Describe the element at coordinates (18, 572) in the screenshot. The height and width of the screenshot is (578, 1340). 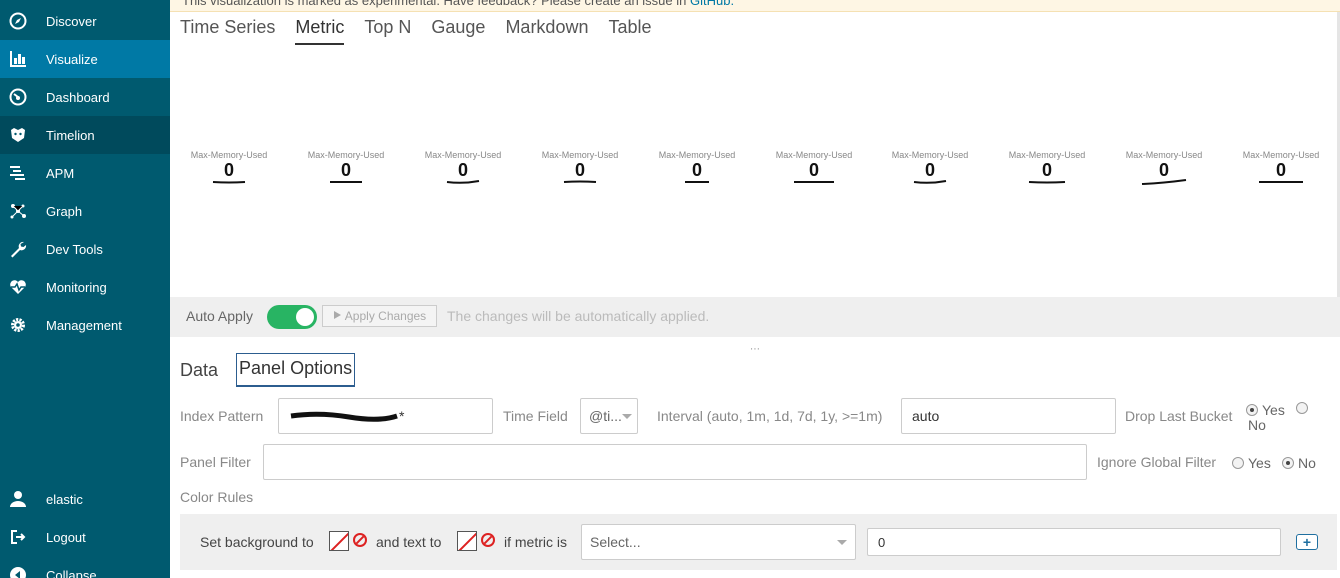
I see `collapse-icon` at that location.